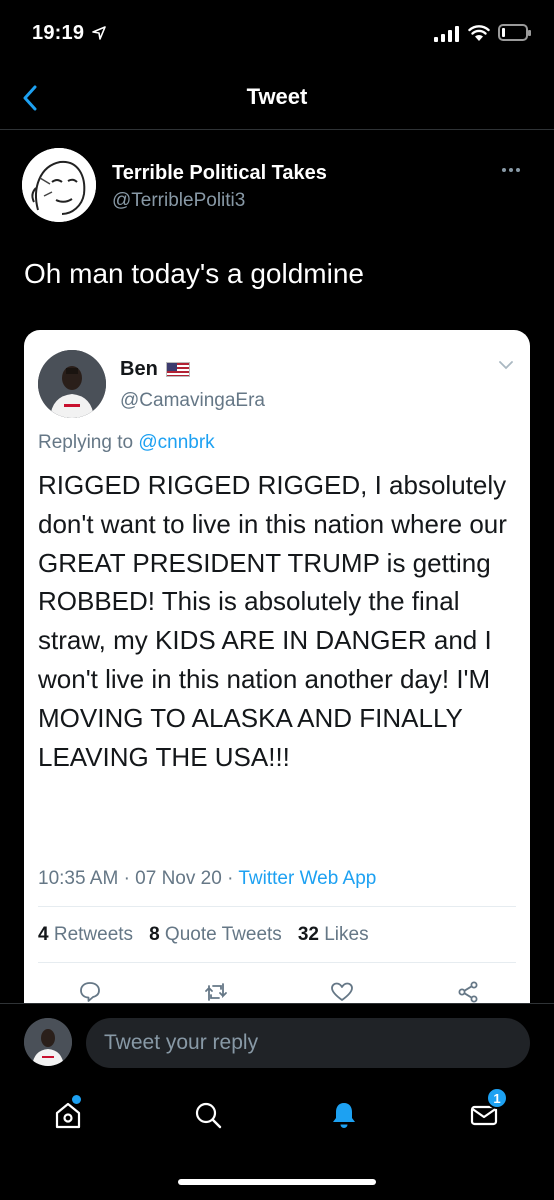 The width and height of the screenshot is (554, 1200). What do you see at coordinates (192, 401) in the screenshot?
I see `quoted-author-handle: @CamavingaEra` at bounding box center [192, 401].